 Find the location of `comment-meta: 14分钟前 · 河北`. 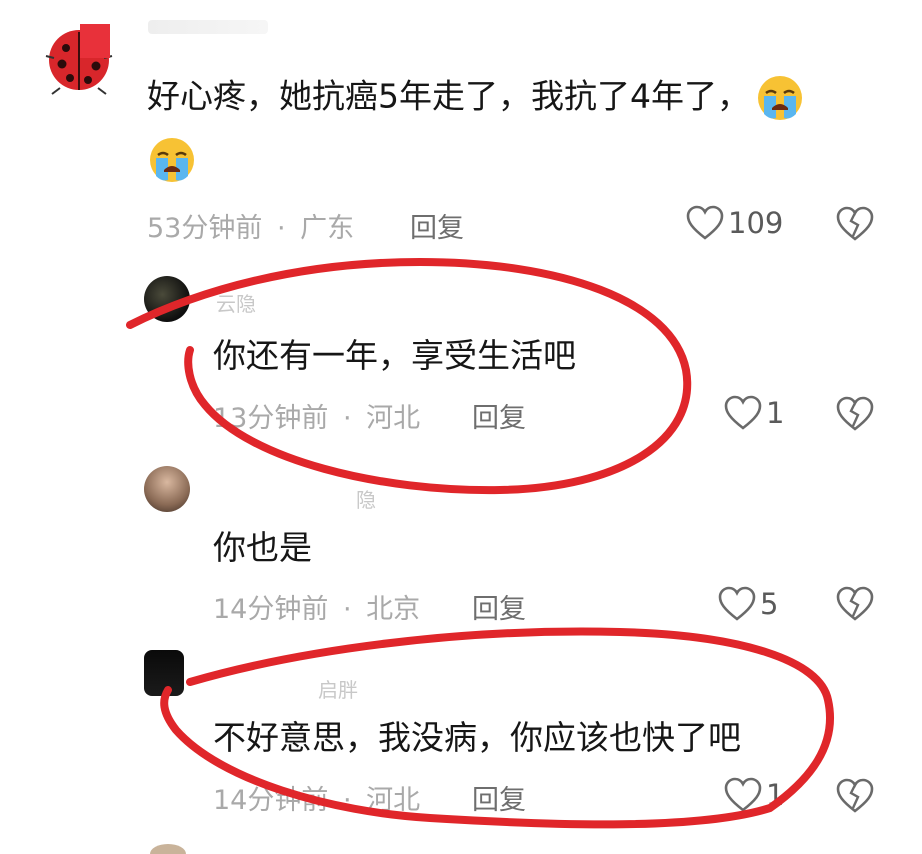

comment-meta: 14分钟前 · 河北 is located at coordinates (316, 797).